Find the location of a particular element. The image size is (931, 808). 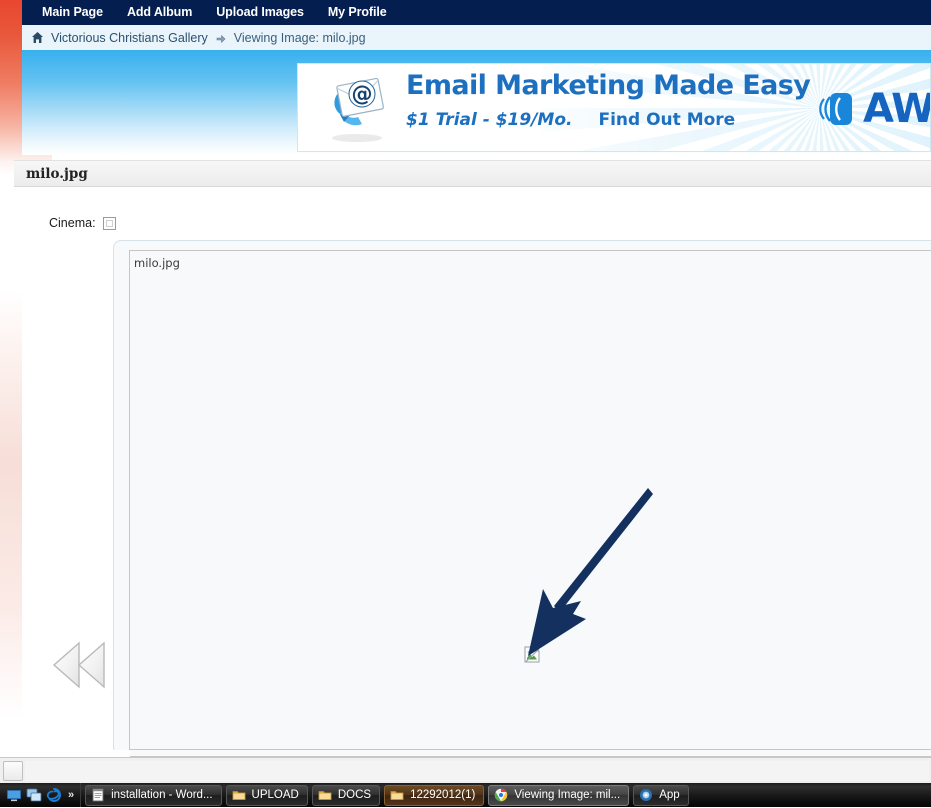

app-icon is located at coordinates (646, 795).